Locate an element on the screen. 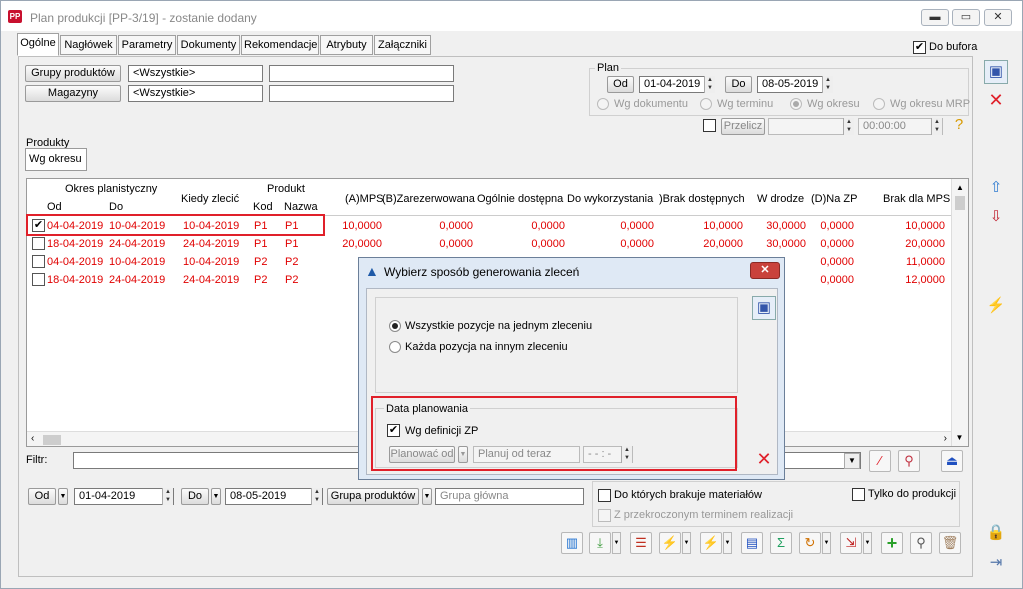  plan-do-spinner: ▲ ▼ is located at coordinates (827, 84).